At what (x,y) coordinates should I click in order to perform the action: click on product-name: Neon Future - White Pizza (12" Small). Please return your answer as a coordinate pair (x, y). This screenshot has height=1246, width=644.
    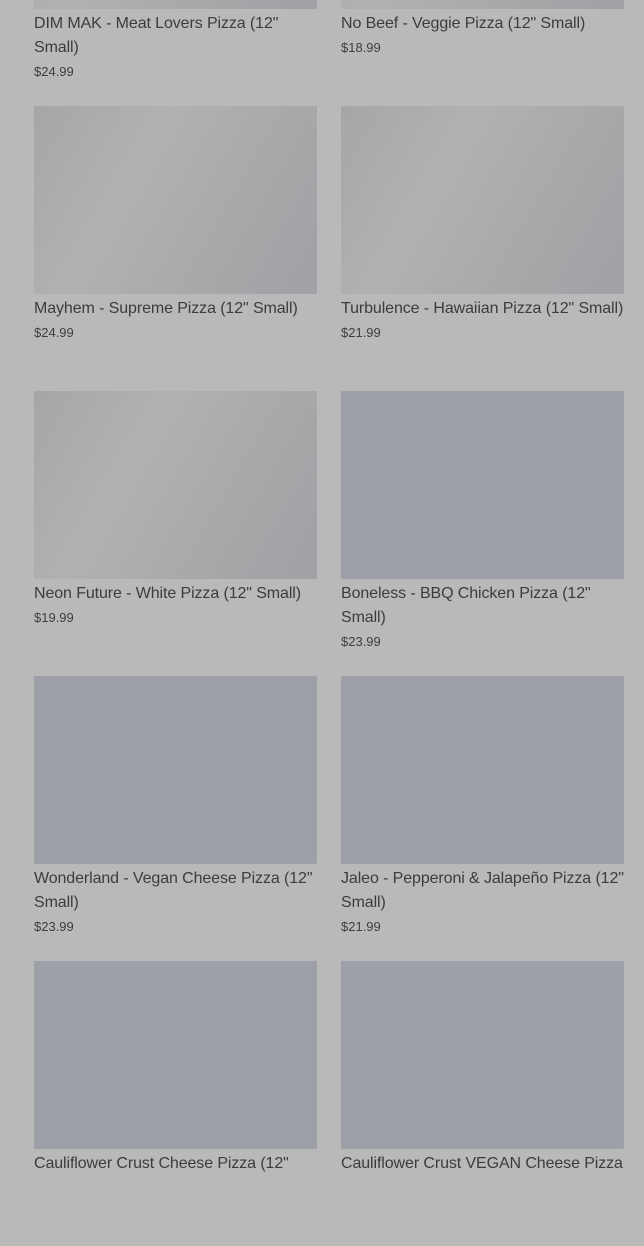
    Looking at the image, I should click on (175, 594).